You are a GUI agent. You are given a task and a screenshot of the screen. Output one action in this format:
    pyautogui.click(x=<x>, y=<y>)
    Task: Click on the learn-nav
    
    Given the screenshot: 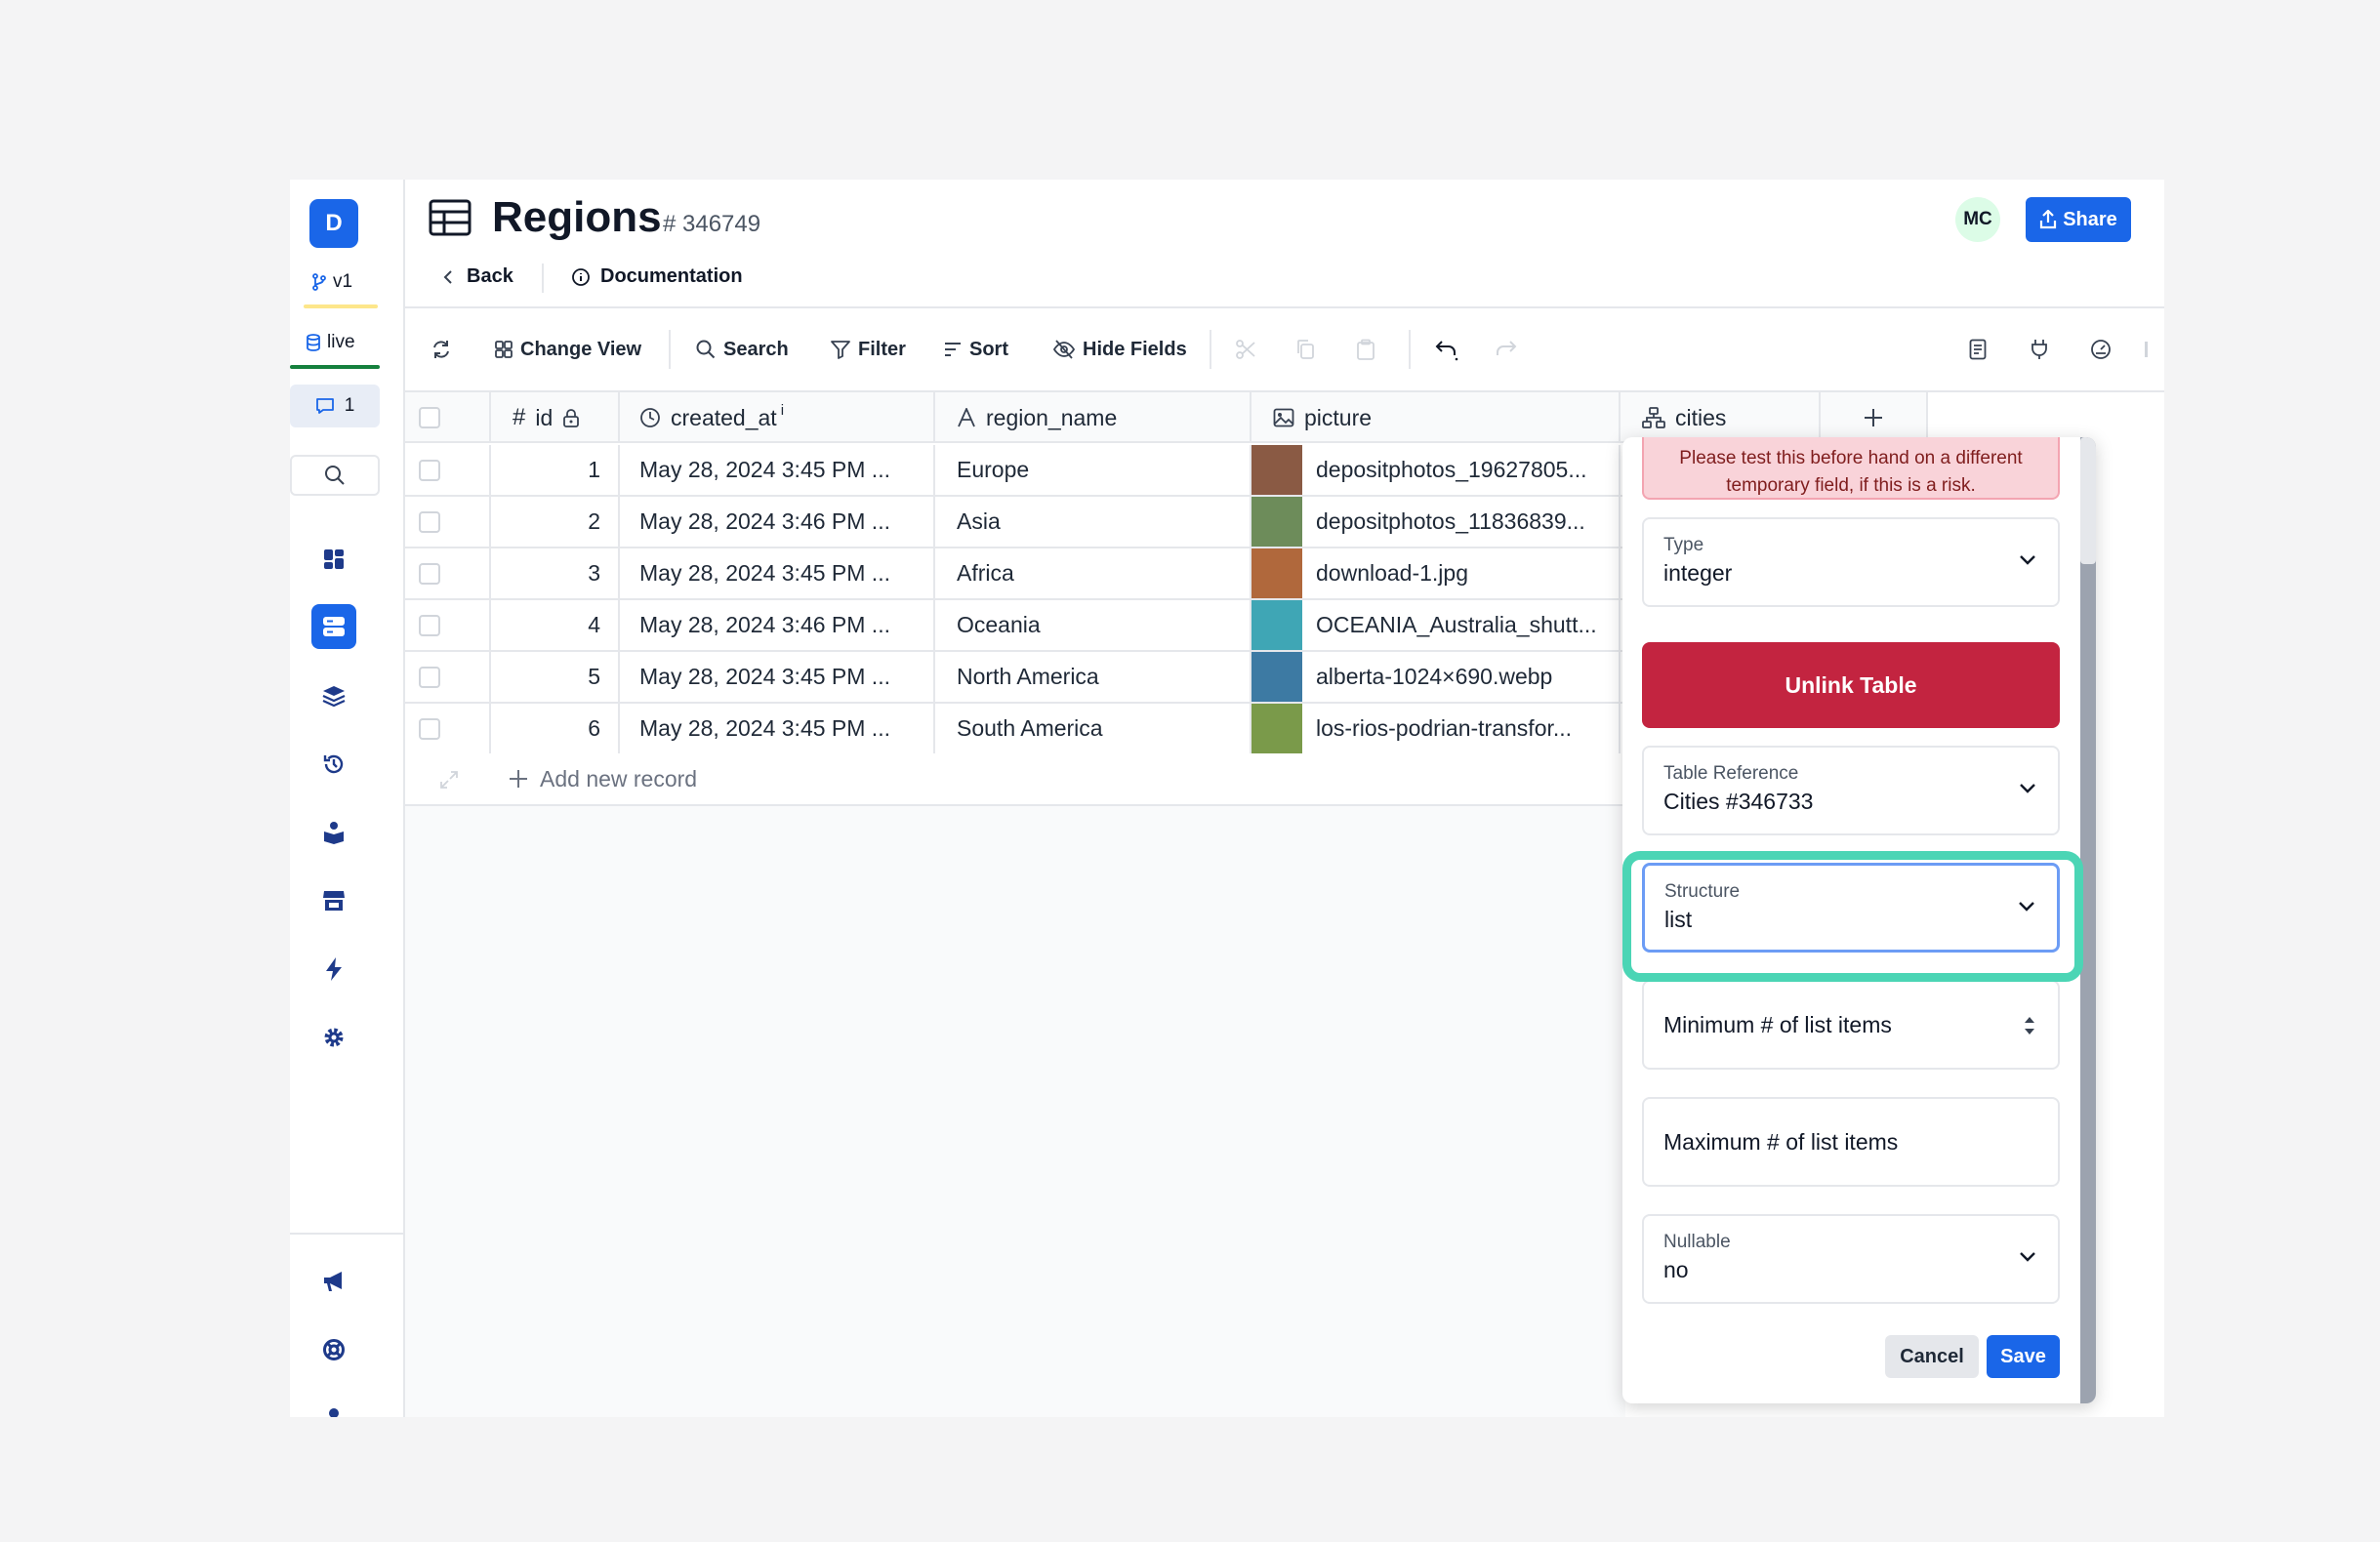 What is the action you would take?
    pyautogui.click(x=333, y=832)
    